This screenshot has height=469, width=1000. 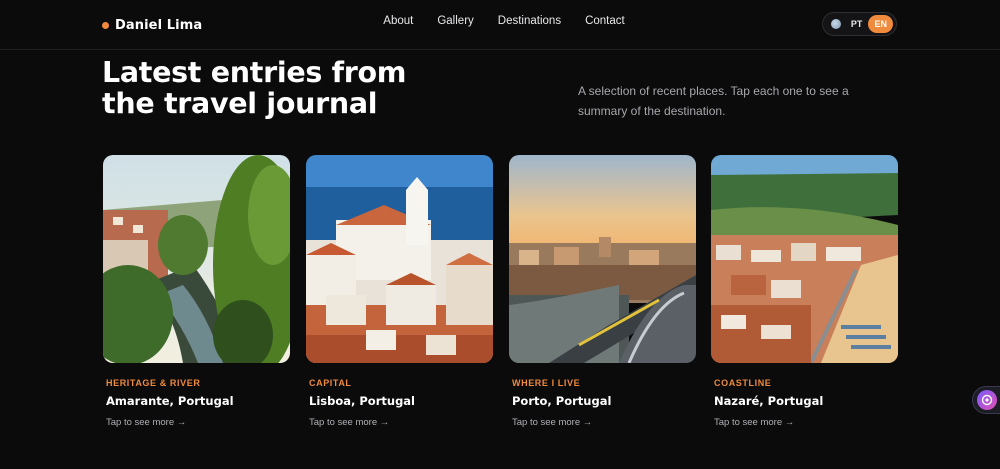 I want to click on assistant-button, so click(x=986, y=400).